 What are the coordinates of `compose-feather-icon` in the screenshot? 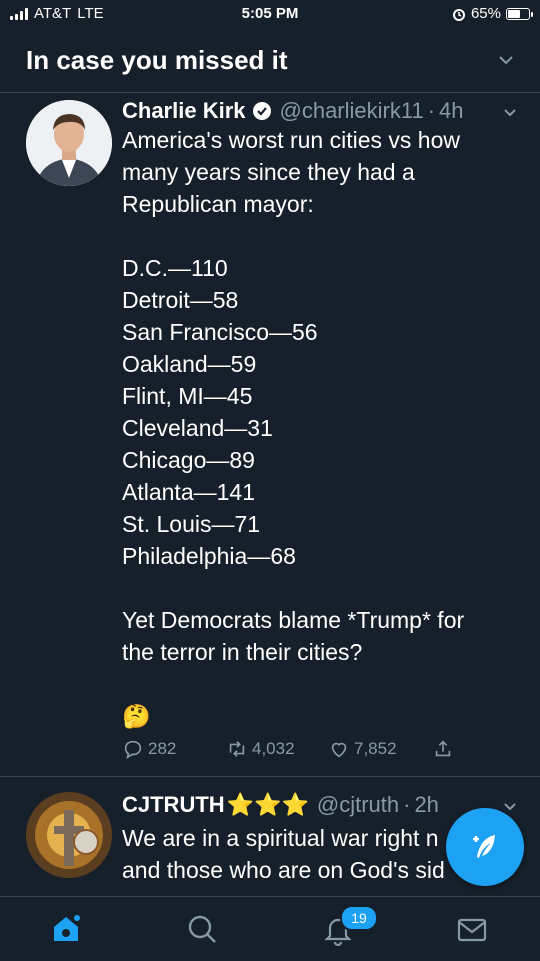 It's located at (484, 846).